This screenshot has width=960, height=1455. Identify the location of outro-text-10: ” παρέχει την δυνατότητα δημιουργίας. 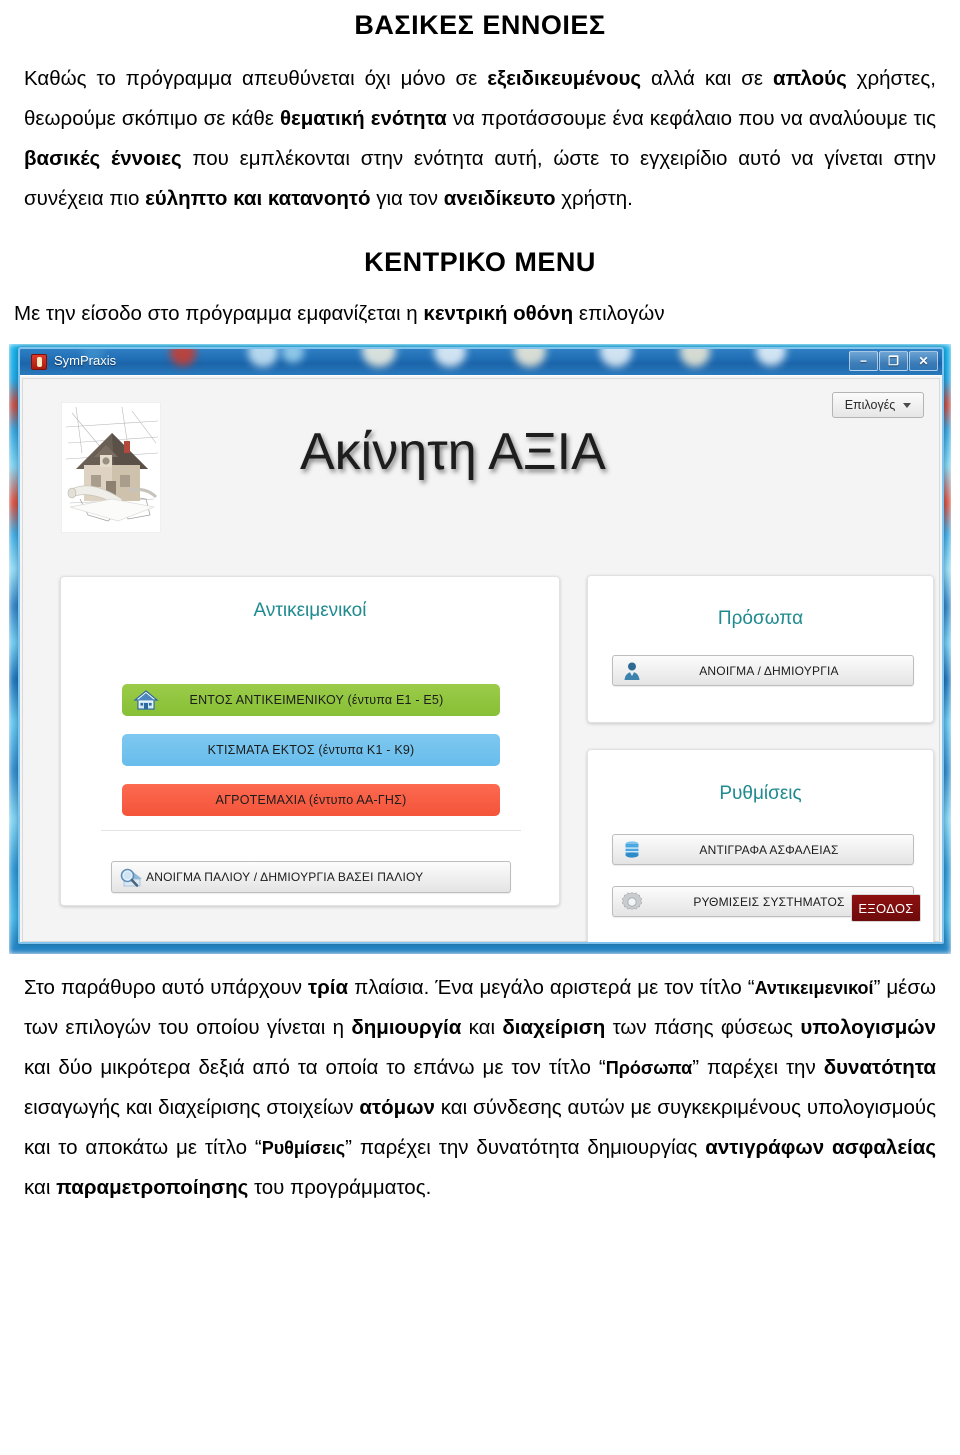
(525, 1147).